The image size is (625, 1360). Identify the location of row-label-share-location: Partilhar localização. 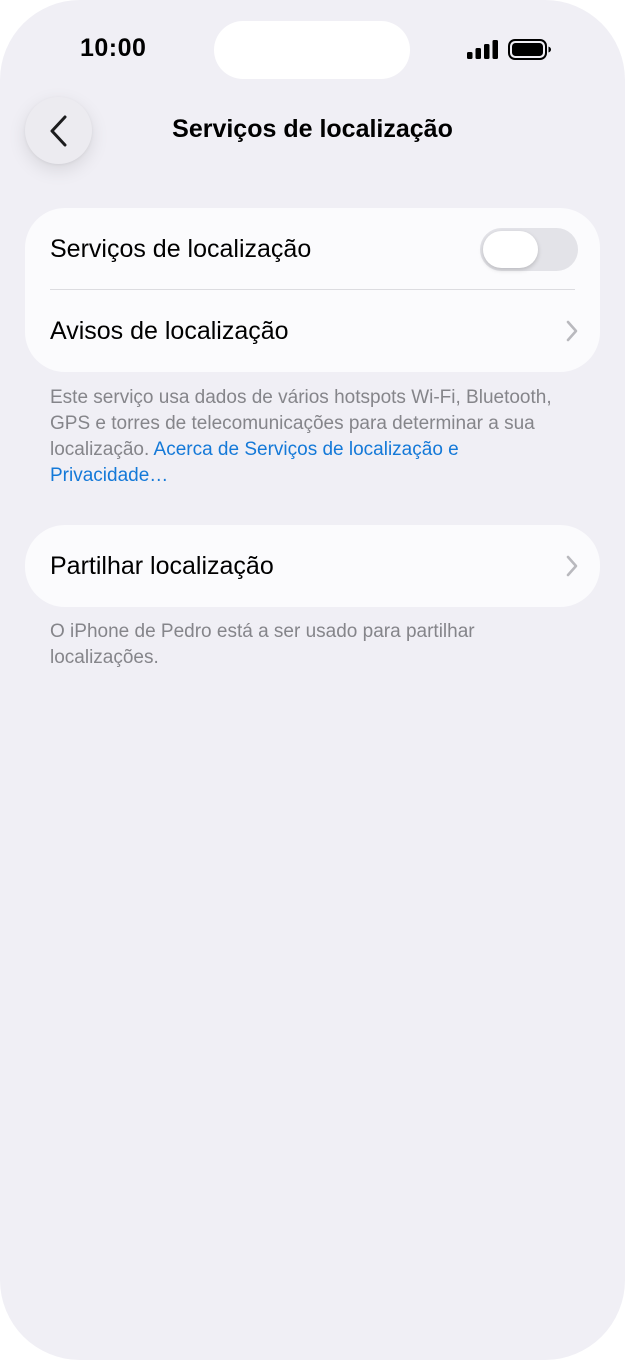
(162, 565).